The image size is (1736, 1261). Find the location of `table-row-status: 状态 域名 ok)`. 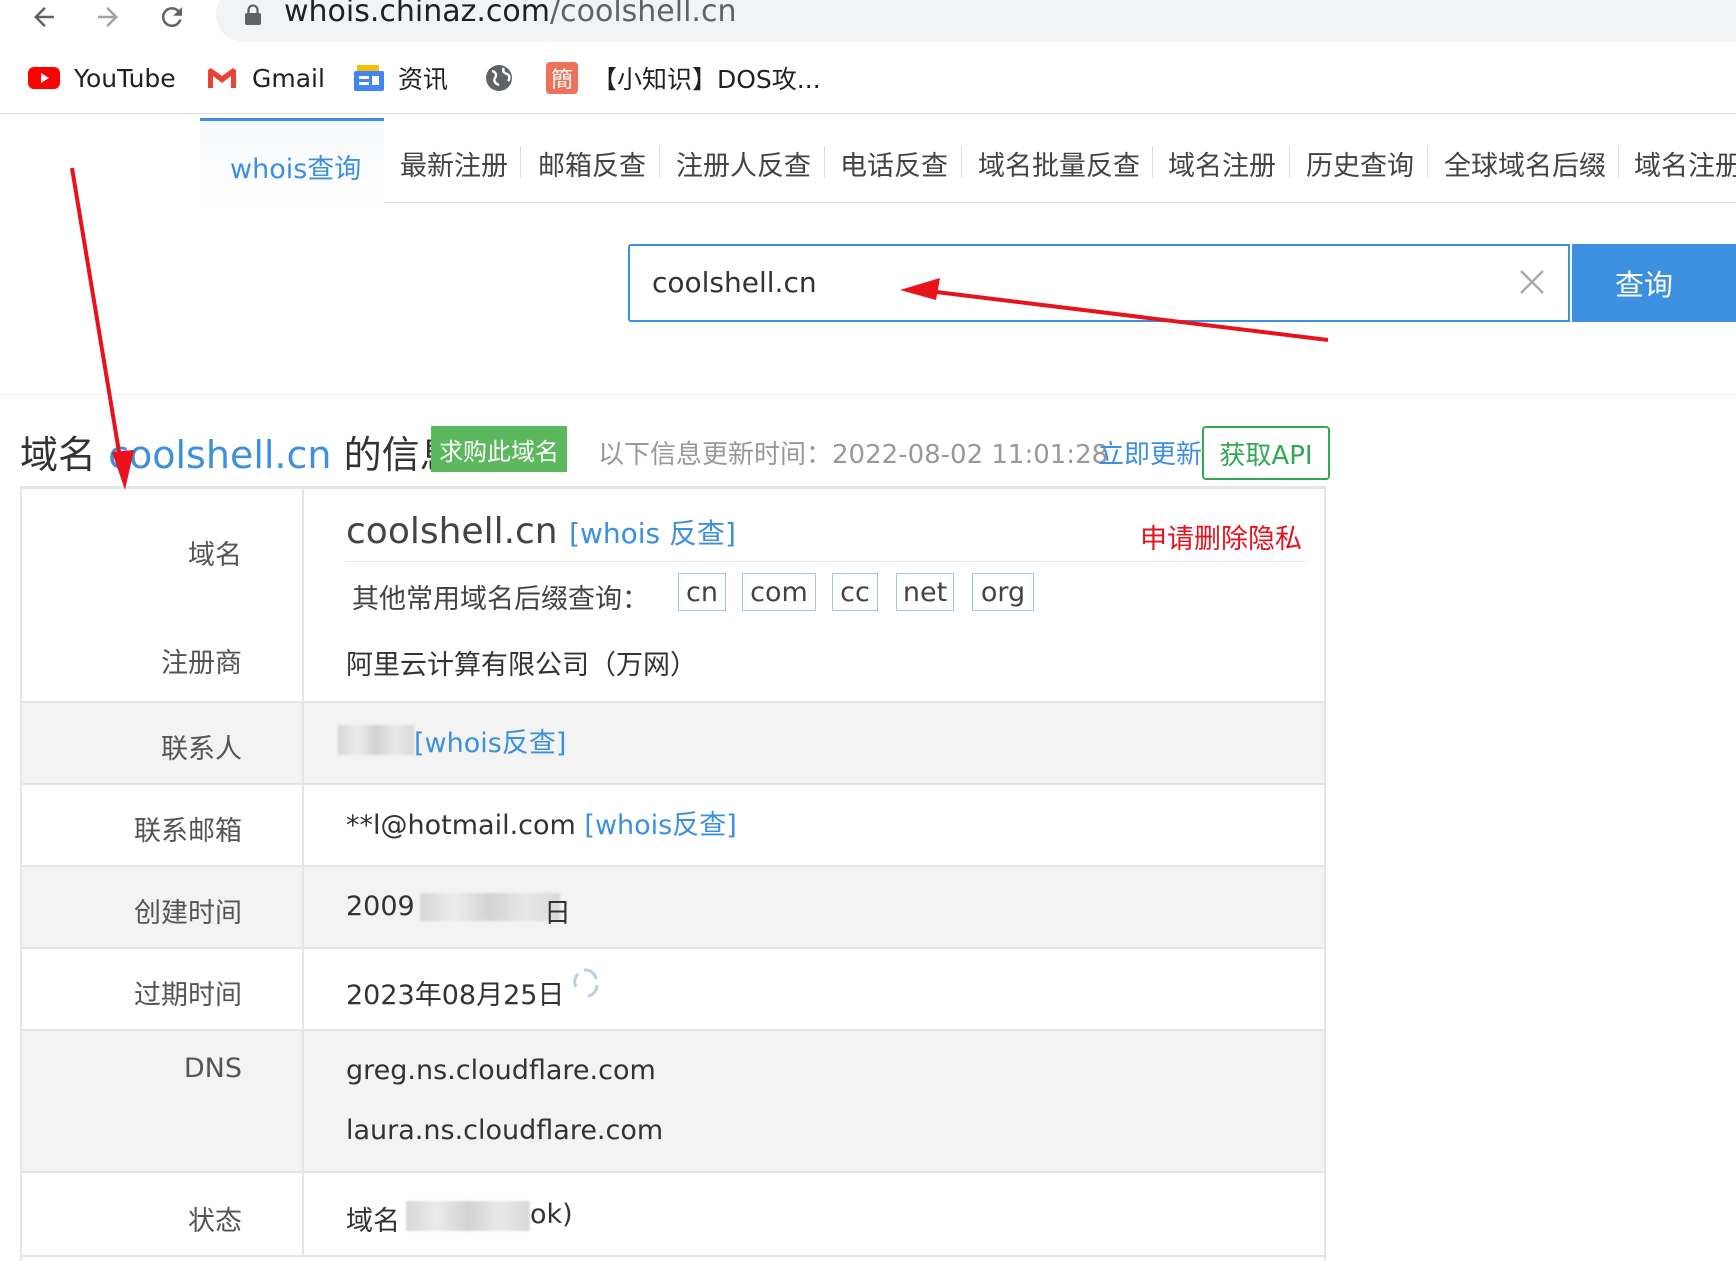

table-row-status: 状态 域名 ok) is located at coordinates (673, 1215).